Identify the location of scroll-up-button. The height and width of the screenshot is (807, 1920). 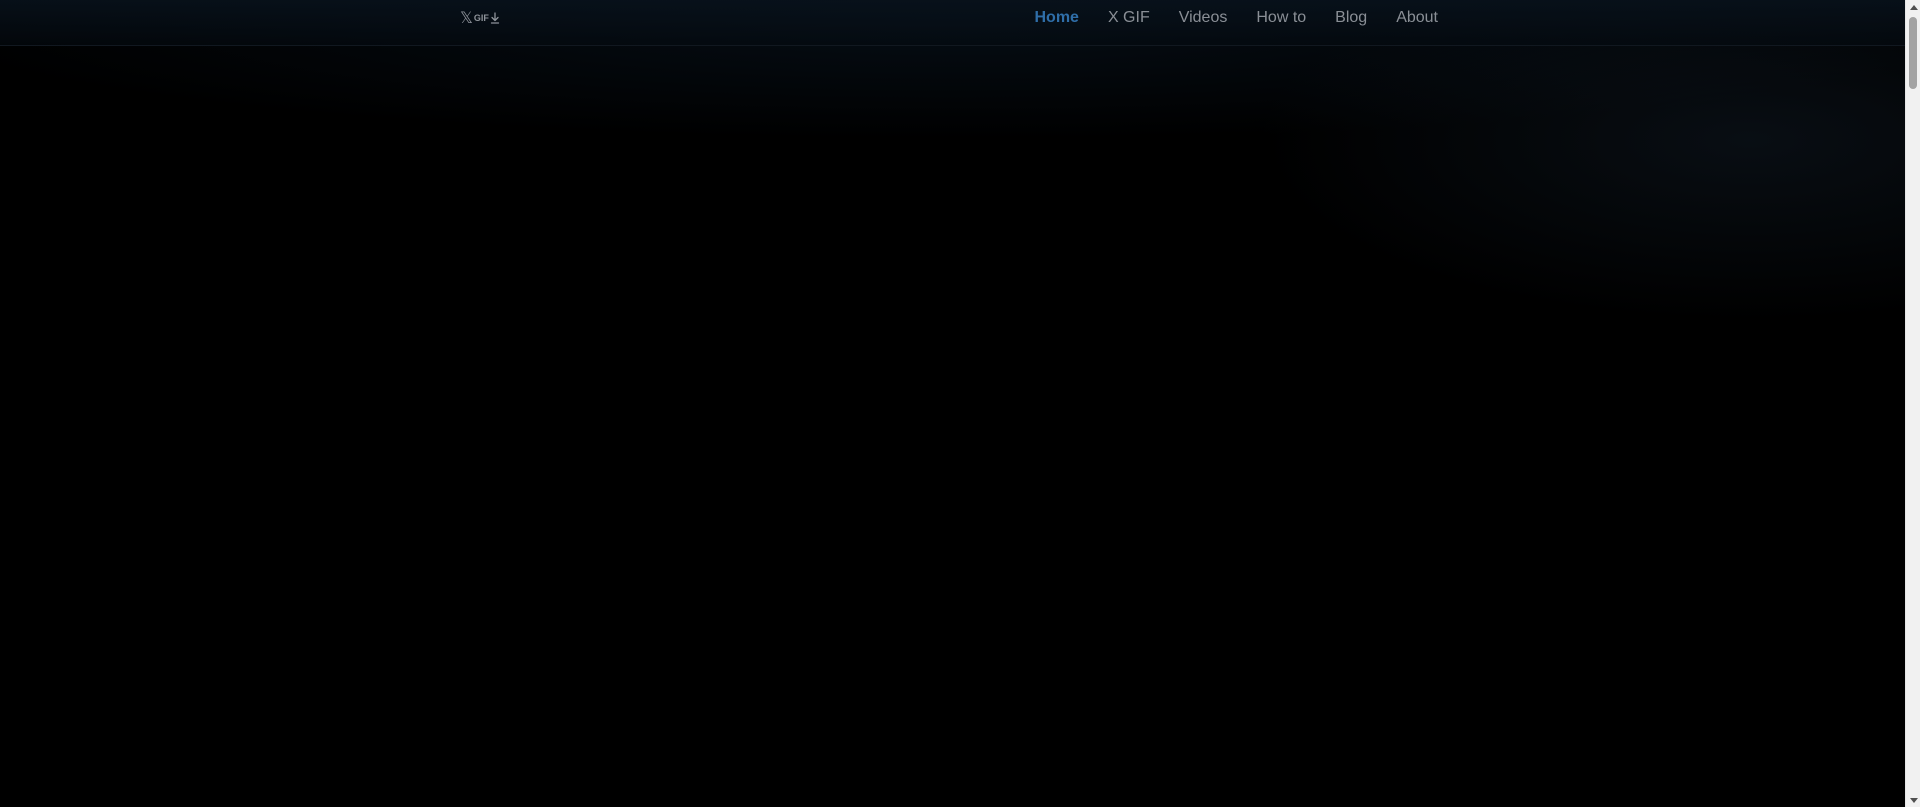
(1913, 7).